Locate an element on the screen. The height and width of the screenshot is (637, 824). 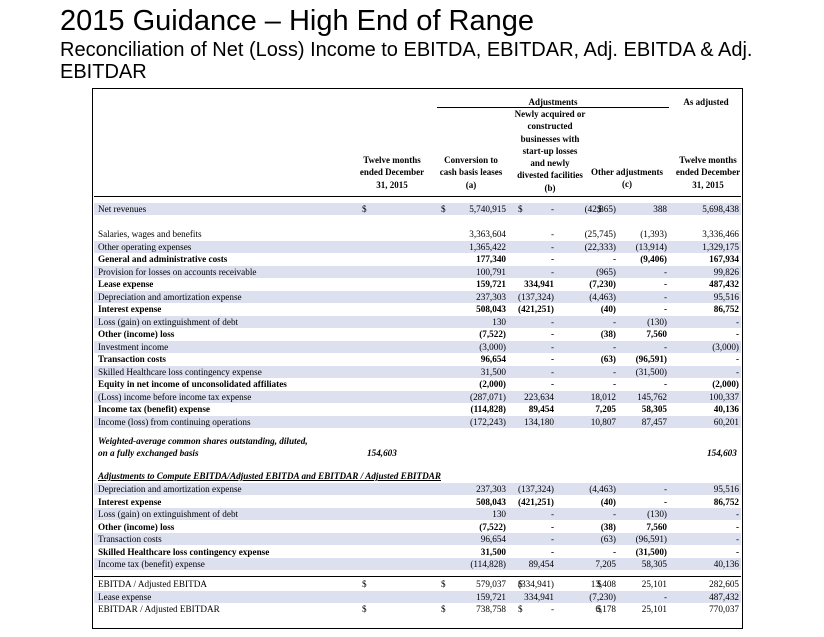
row-label: Interest expense is located at coordinates (130, 501).